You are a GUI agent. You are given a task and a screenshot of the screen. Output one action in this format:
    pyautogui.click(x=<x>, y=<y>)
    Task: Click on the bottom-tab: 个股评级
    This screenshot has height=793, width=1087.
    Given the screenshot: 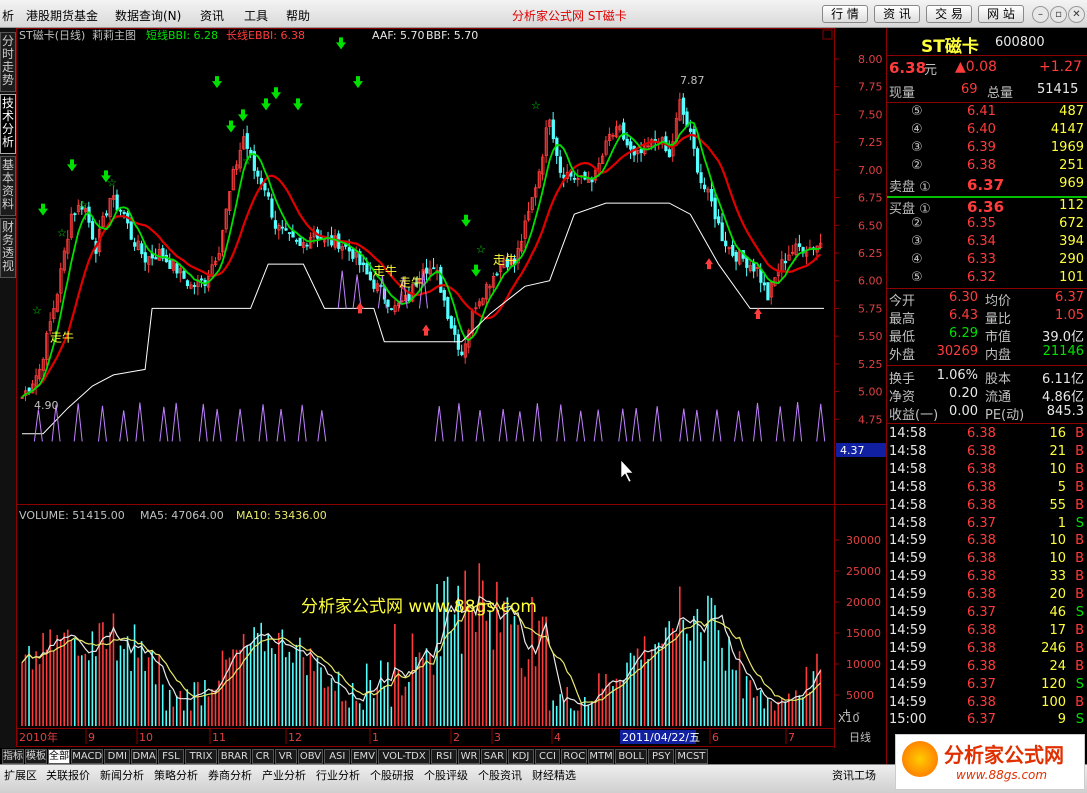 What is the action you would take?
    pyautogui.click(x=446, y=775)
    